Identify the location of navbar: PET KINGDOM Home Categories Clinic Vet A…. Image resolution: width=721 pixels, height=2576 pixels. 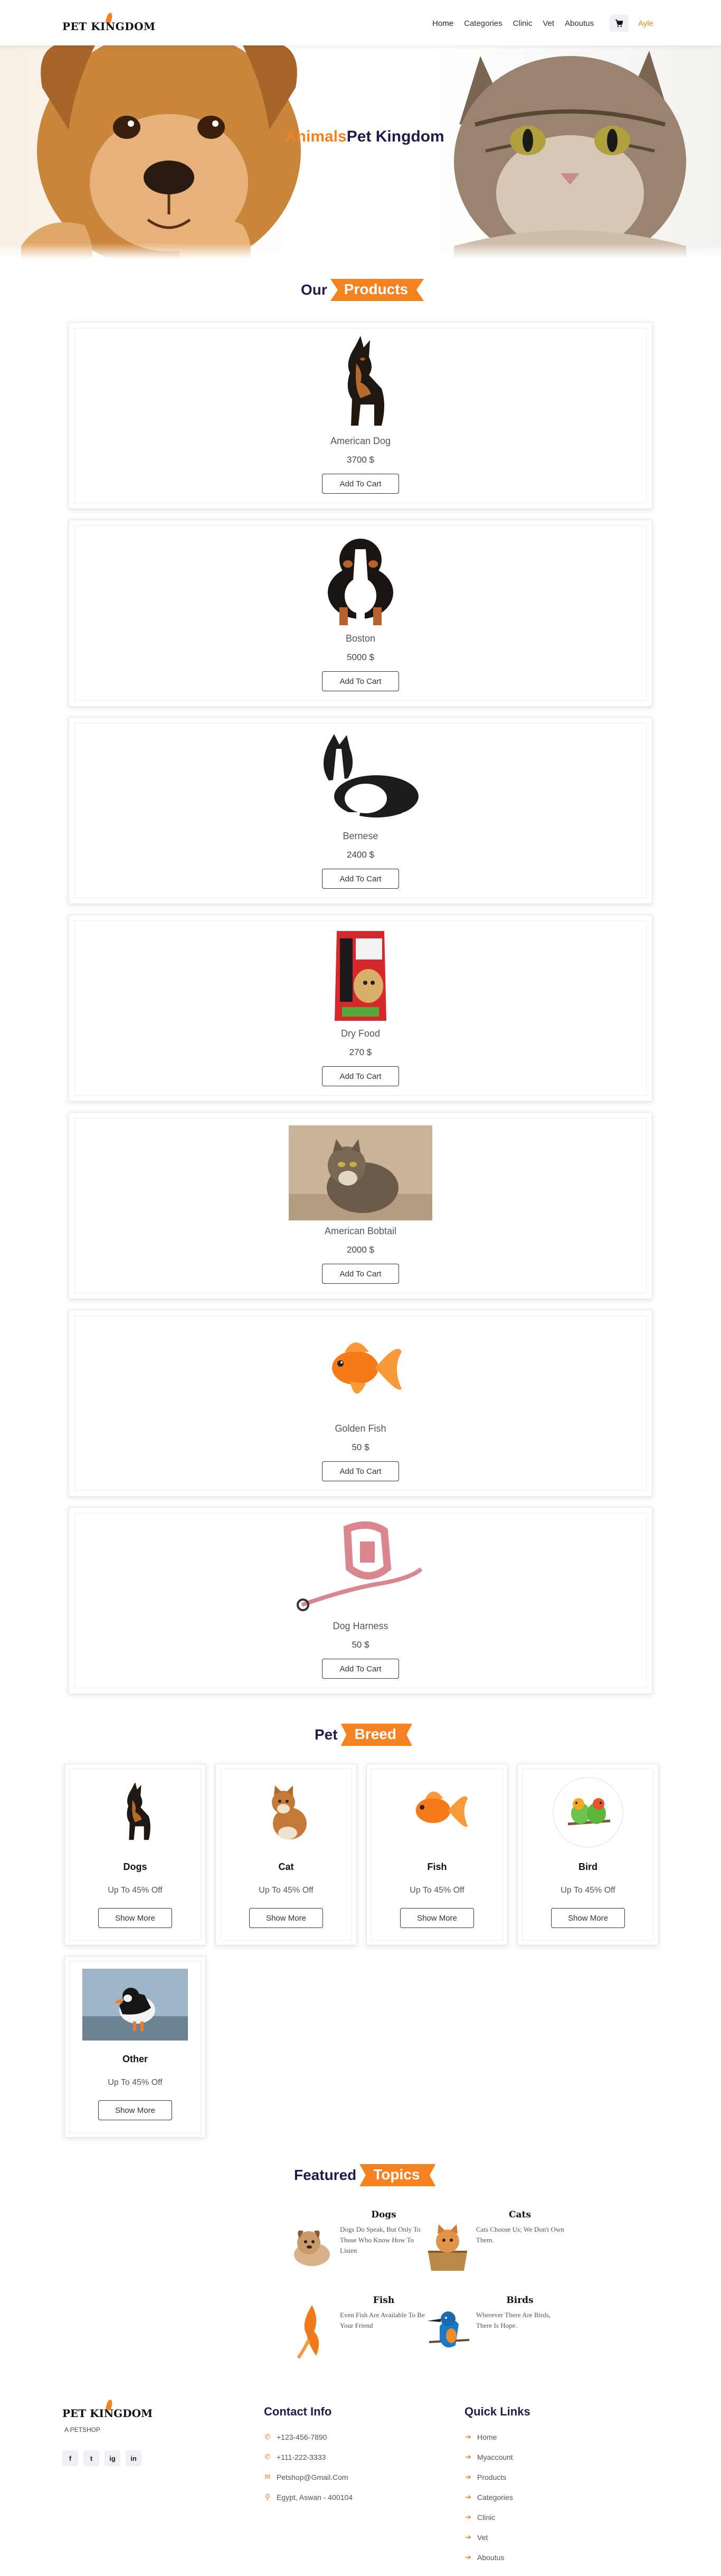
(360, 22).